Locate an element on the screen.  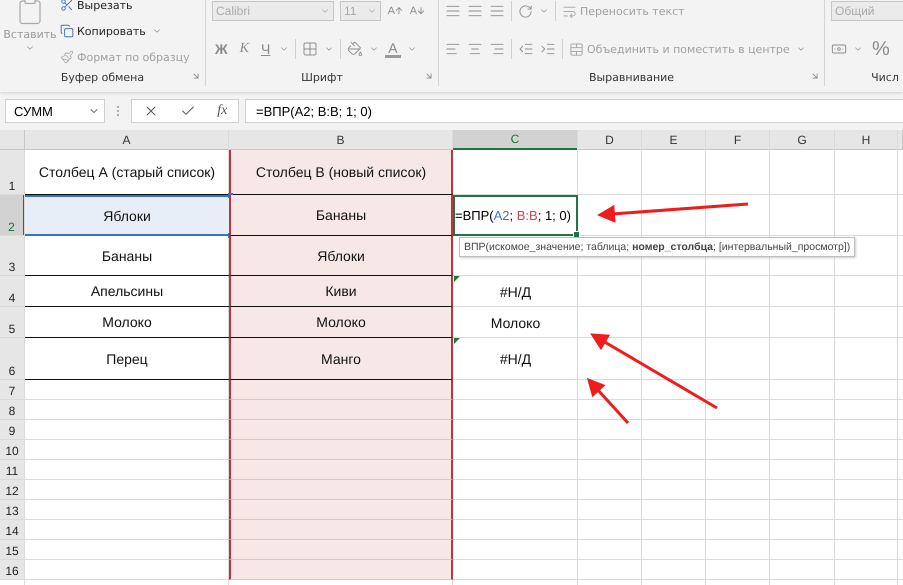
column-header: F is located at coordinates (738, 140).